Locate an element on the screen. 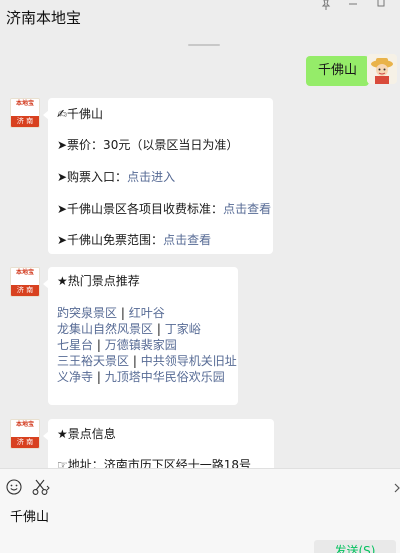 Image resolution: width=400 pixels, height=553 pixels. fee-standard-line: ➤千佛山景区各项目收费标准：点击查看 is located at coordinates (164, 209).